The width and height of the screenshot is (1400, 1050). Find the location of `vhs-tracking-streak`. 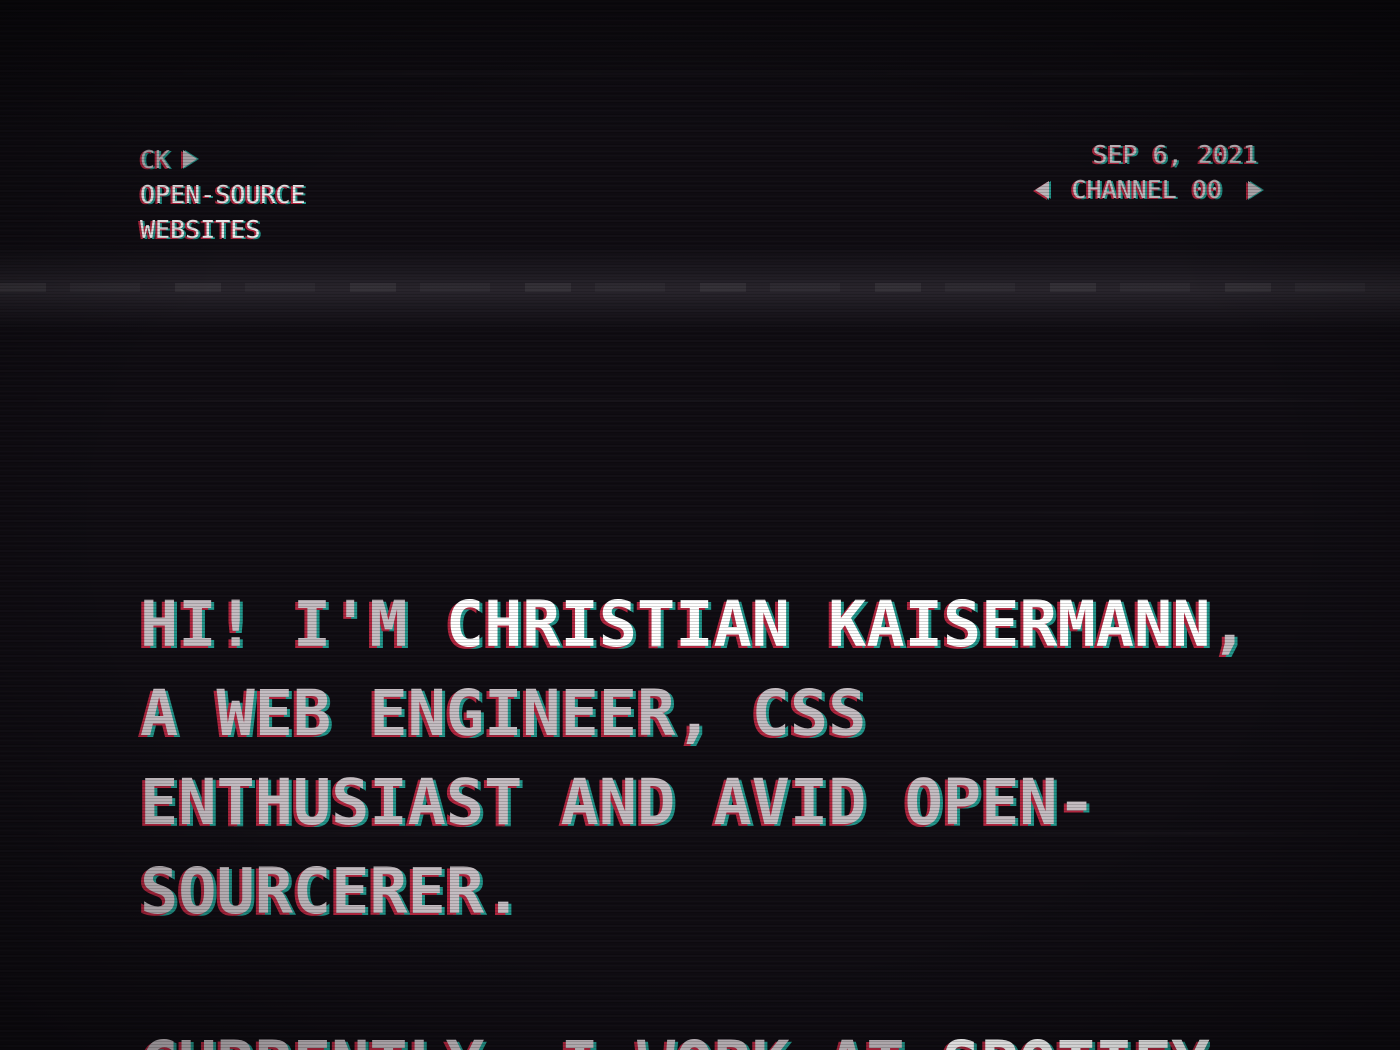

vhs-tracking-streak is located at coordinates (700, 287).